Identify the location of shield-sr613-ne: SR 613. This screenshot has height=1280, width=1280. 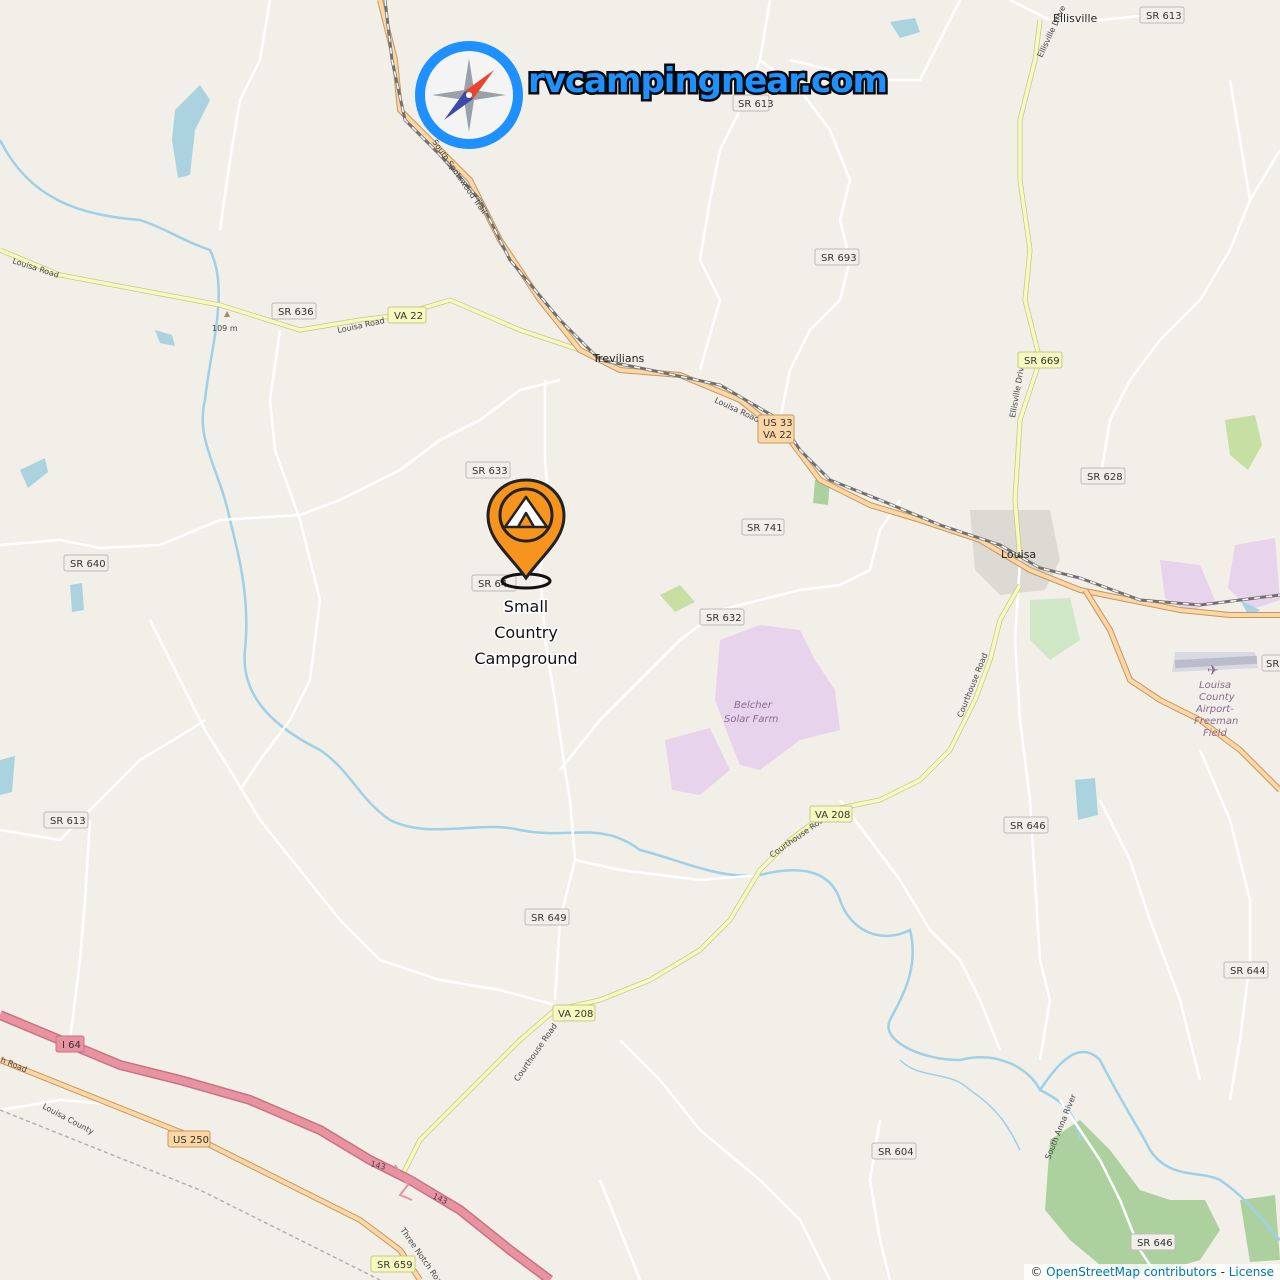
(1162, 15).